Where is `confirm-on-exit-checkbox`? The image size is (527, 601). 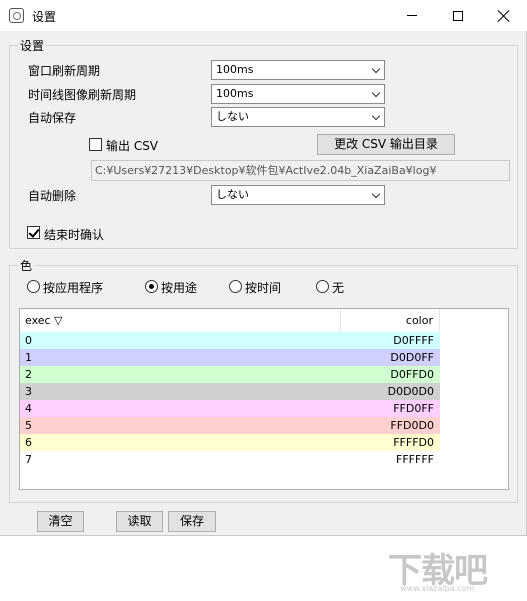
confirm-on-exit-checkbox is located at coordinates (33, 232).